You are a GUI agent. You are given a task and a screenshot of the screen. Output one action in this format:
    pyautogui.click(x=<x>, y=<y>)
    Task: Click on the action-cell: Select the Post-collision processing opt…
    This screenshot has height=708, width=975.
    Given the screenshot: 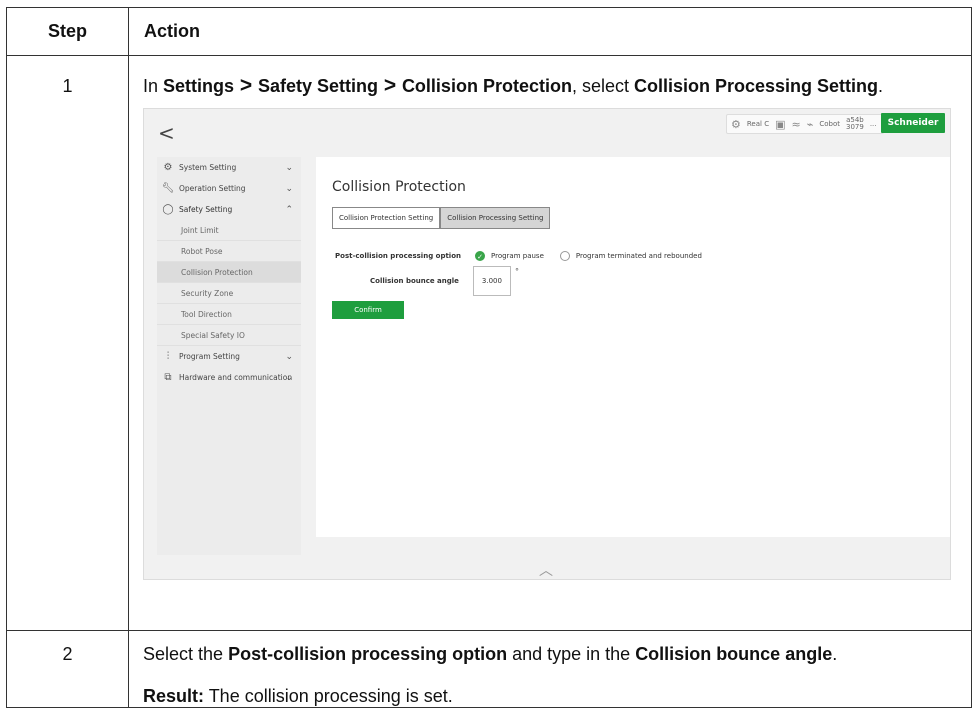 What is the action you would take?
    pyautogui.click(x=550, y=669)
    